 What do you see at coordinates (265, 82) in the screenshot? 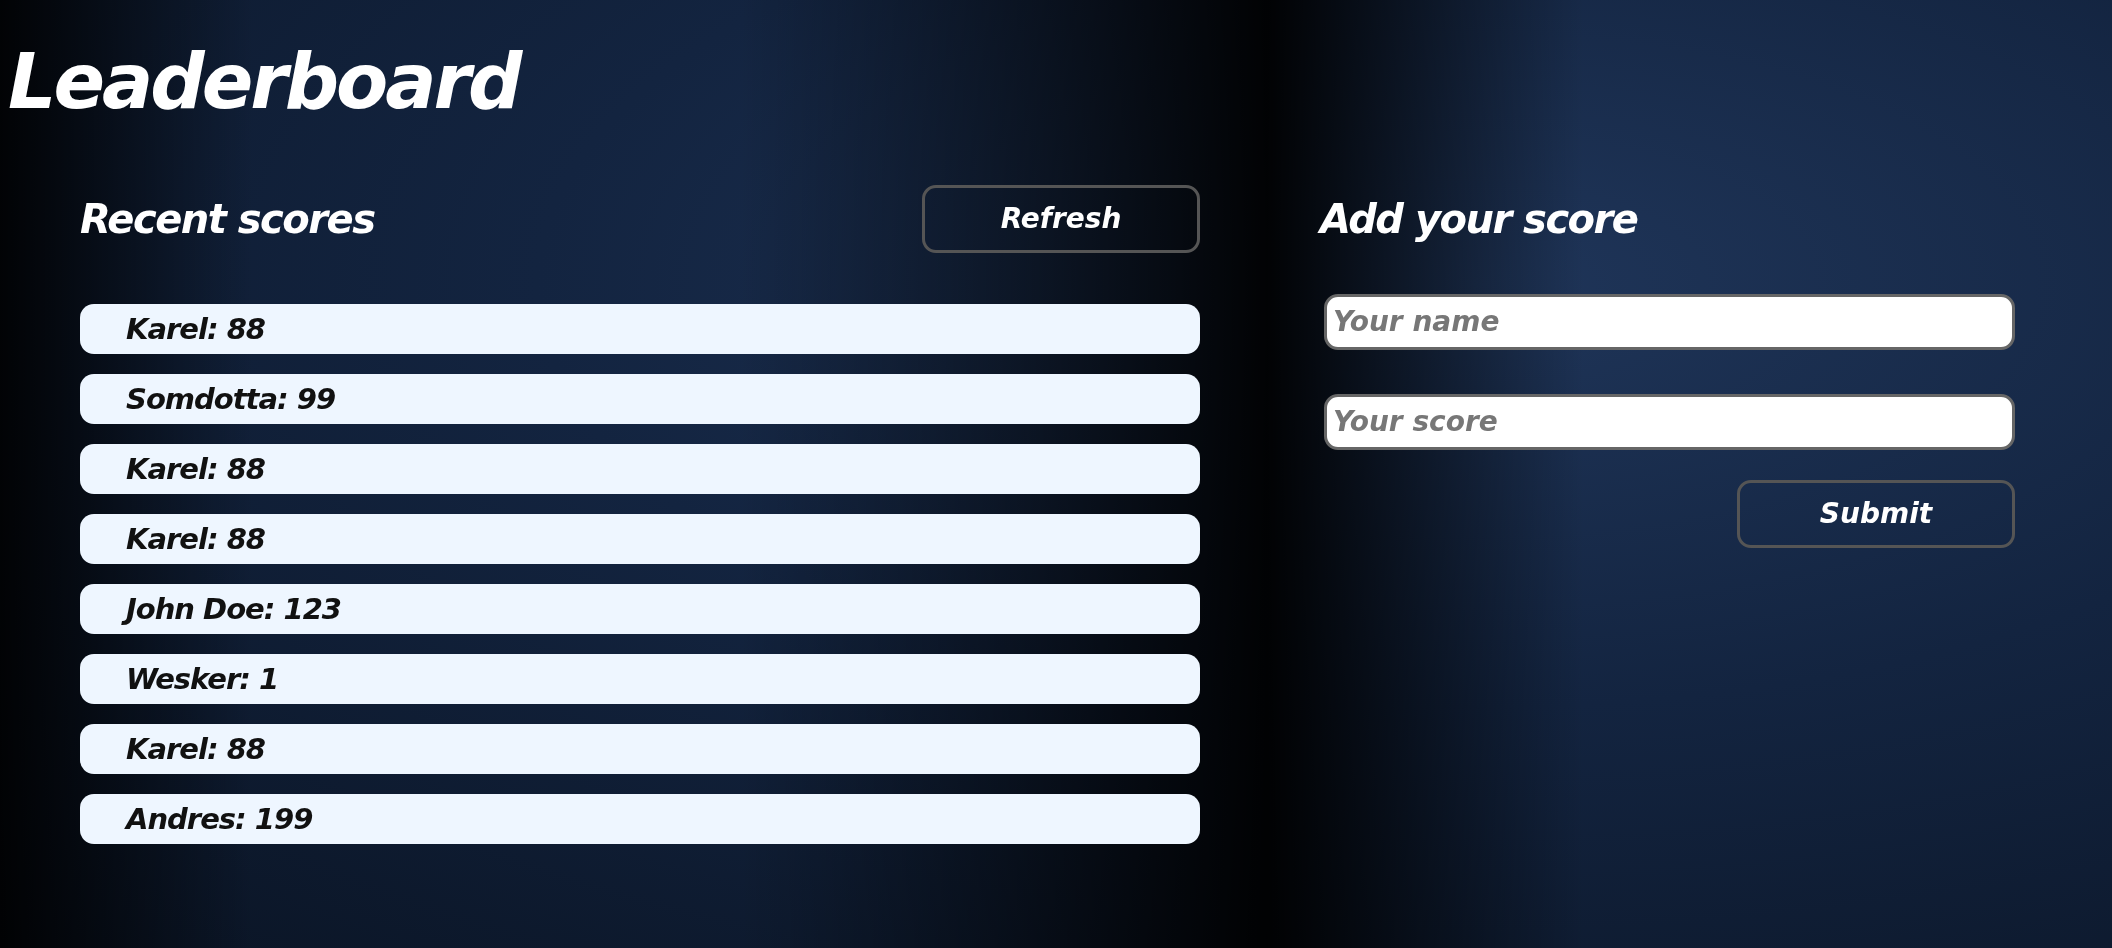
I see `page-title: Leaderboard` at bounding box center [265, 82].